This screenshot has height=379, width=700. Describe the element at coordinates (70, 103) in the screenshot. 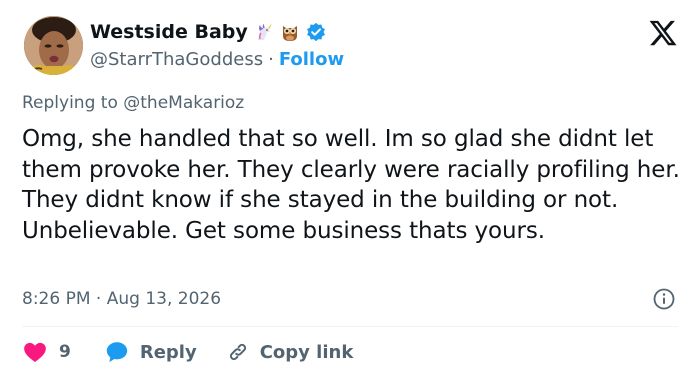

I see `reply-context-prefix: Replying to` at that location.